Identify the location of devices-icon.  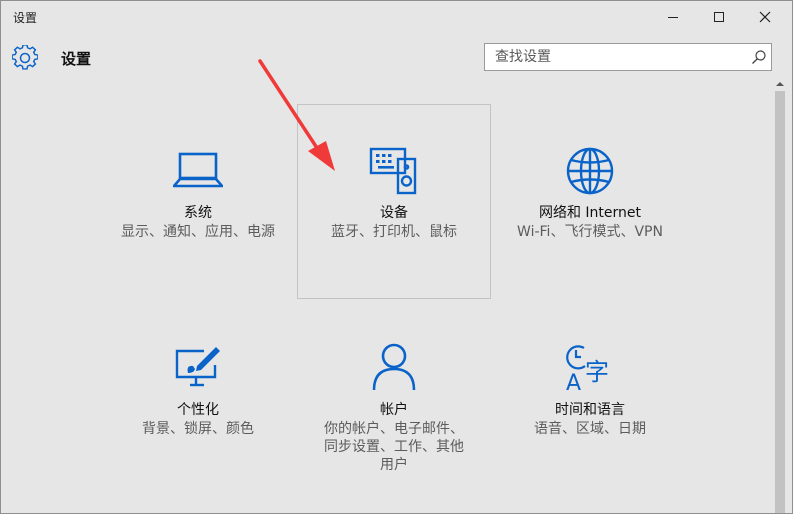
(393, 171).